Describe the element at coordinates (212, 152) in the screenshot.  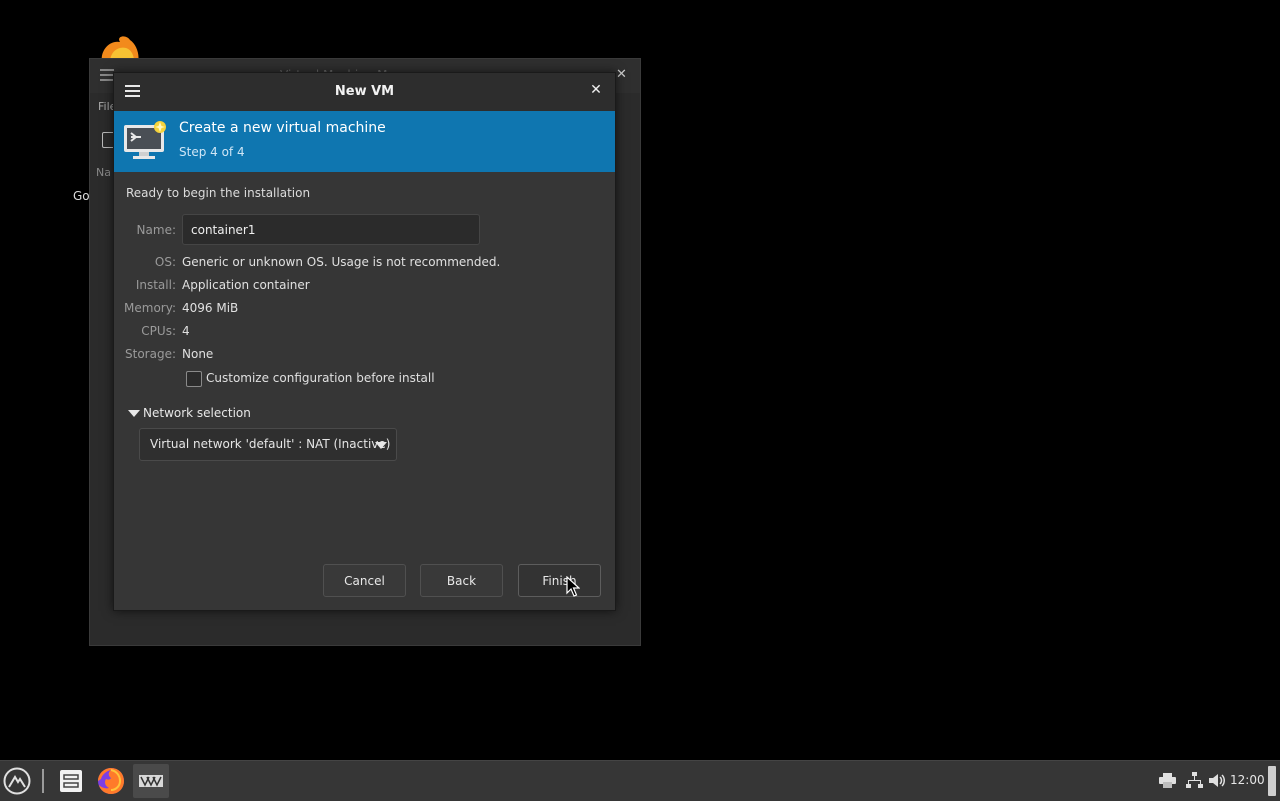
I see `banner-step: Step 4 of 4` at that location.